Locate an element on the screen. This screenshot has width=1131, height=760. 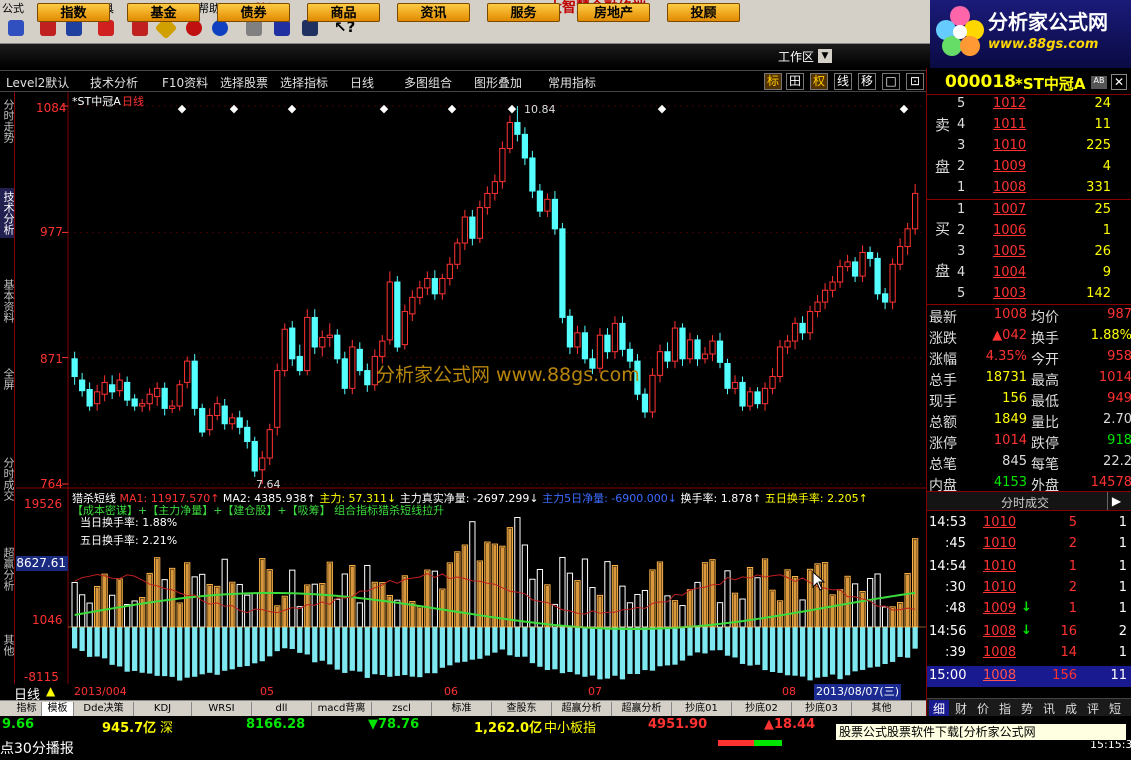
nav-service: 服务 is located at coordinates (523, 12).